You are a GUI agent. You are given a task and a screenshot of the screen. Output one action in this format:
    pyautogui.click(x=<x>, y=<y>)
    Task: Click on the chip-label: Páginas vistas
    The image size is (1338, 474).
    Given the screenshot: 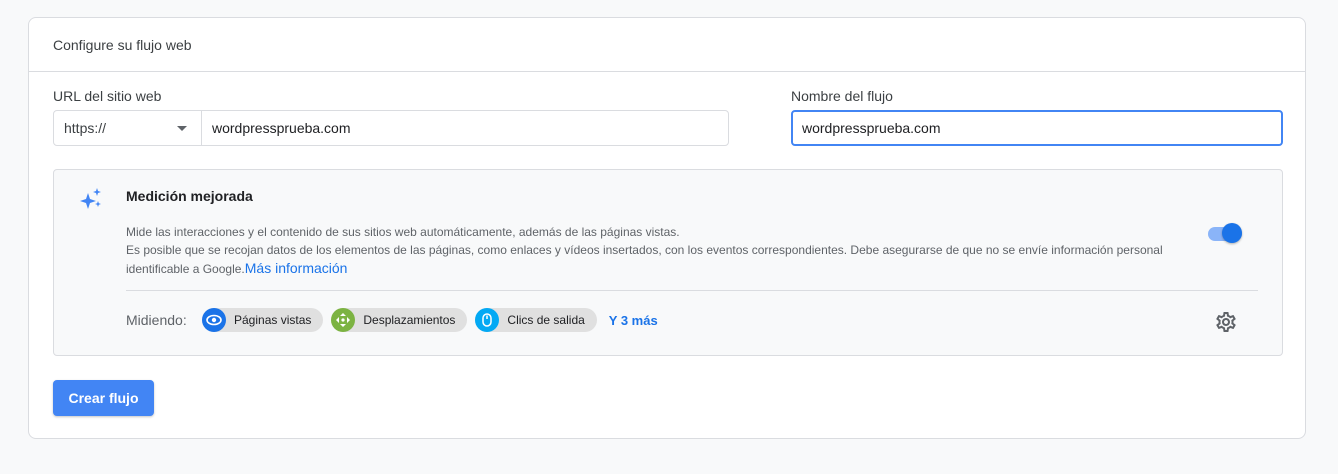 What is the action you would take?
    pyautogui.click(x=273, y=320)
    